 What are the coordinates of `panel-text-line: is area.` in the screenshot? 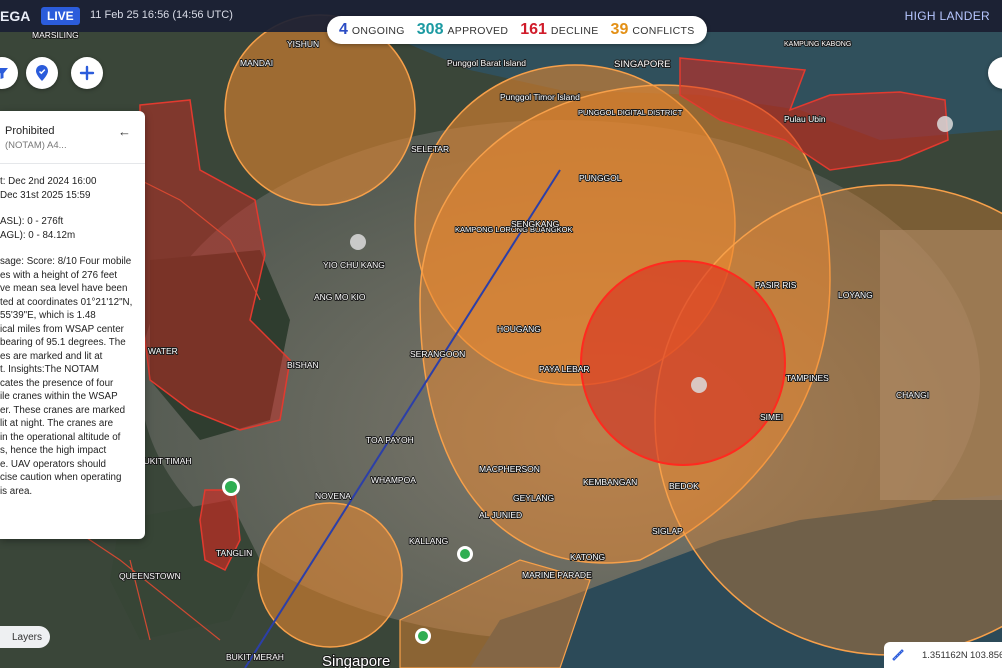 It's located at (16, 491).